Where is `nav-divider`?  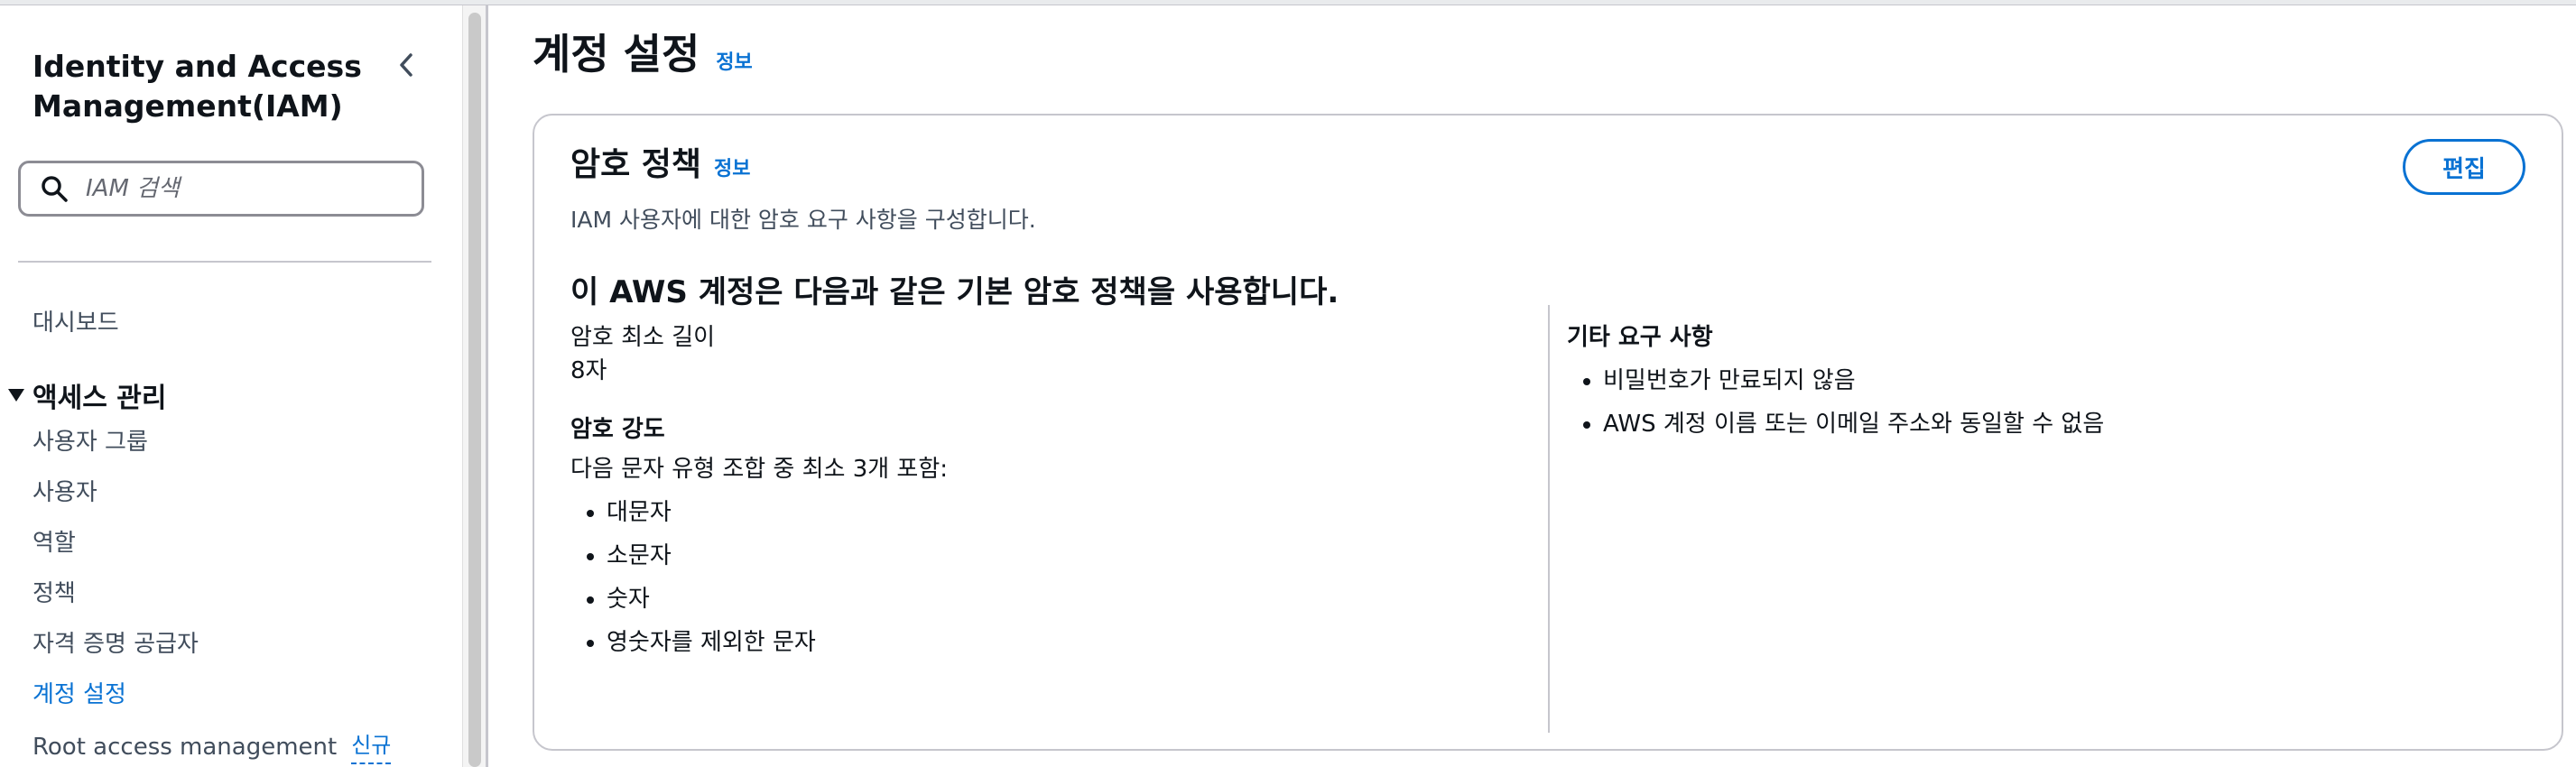 nav-divider is located at coordinates (224, 262).